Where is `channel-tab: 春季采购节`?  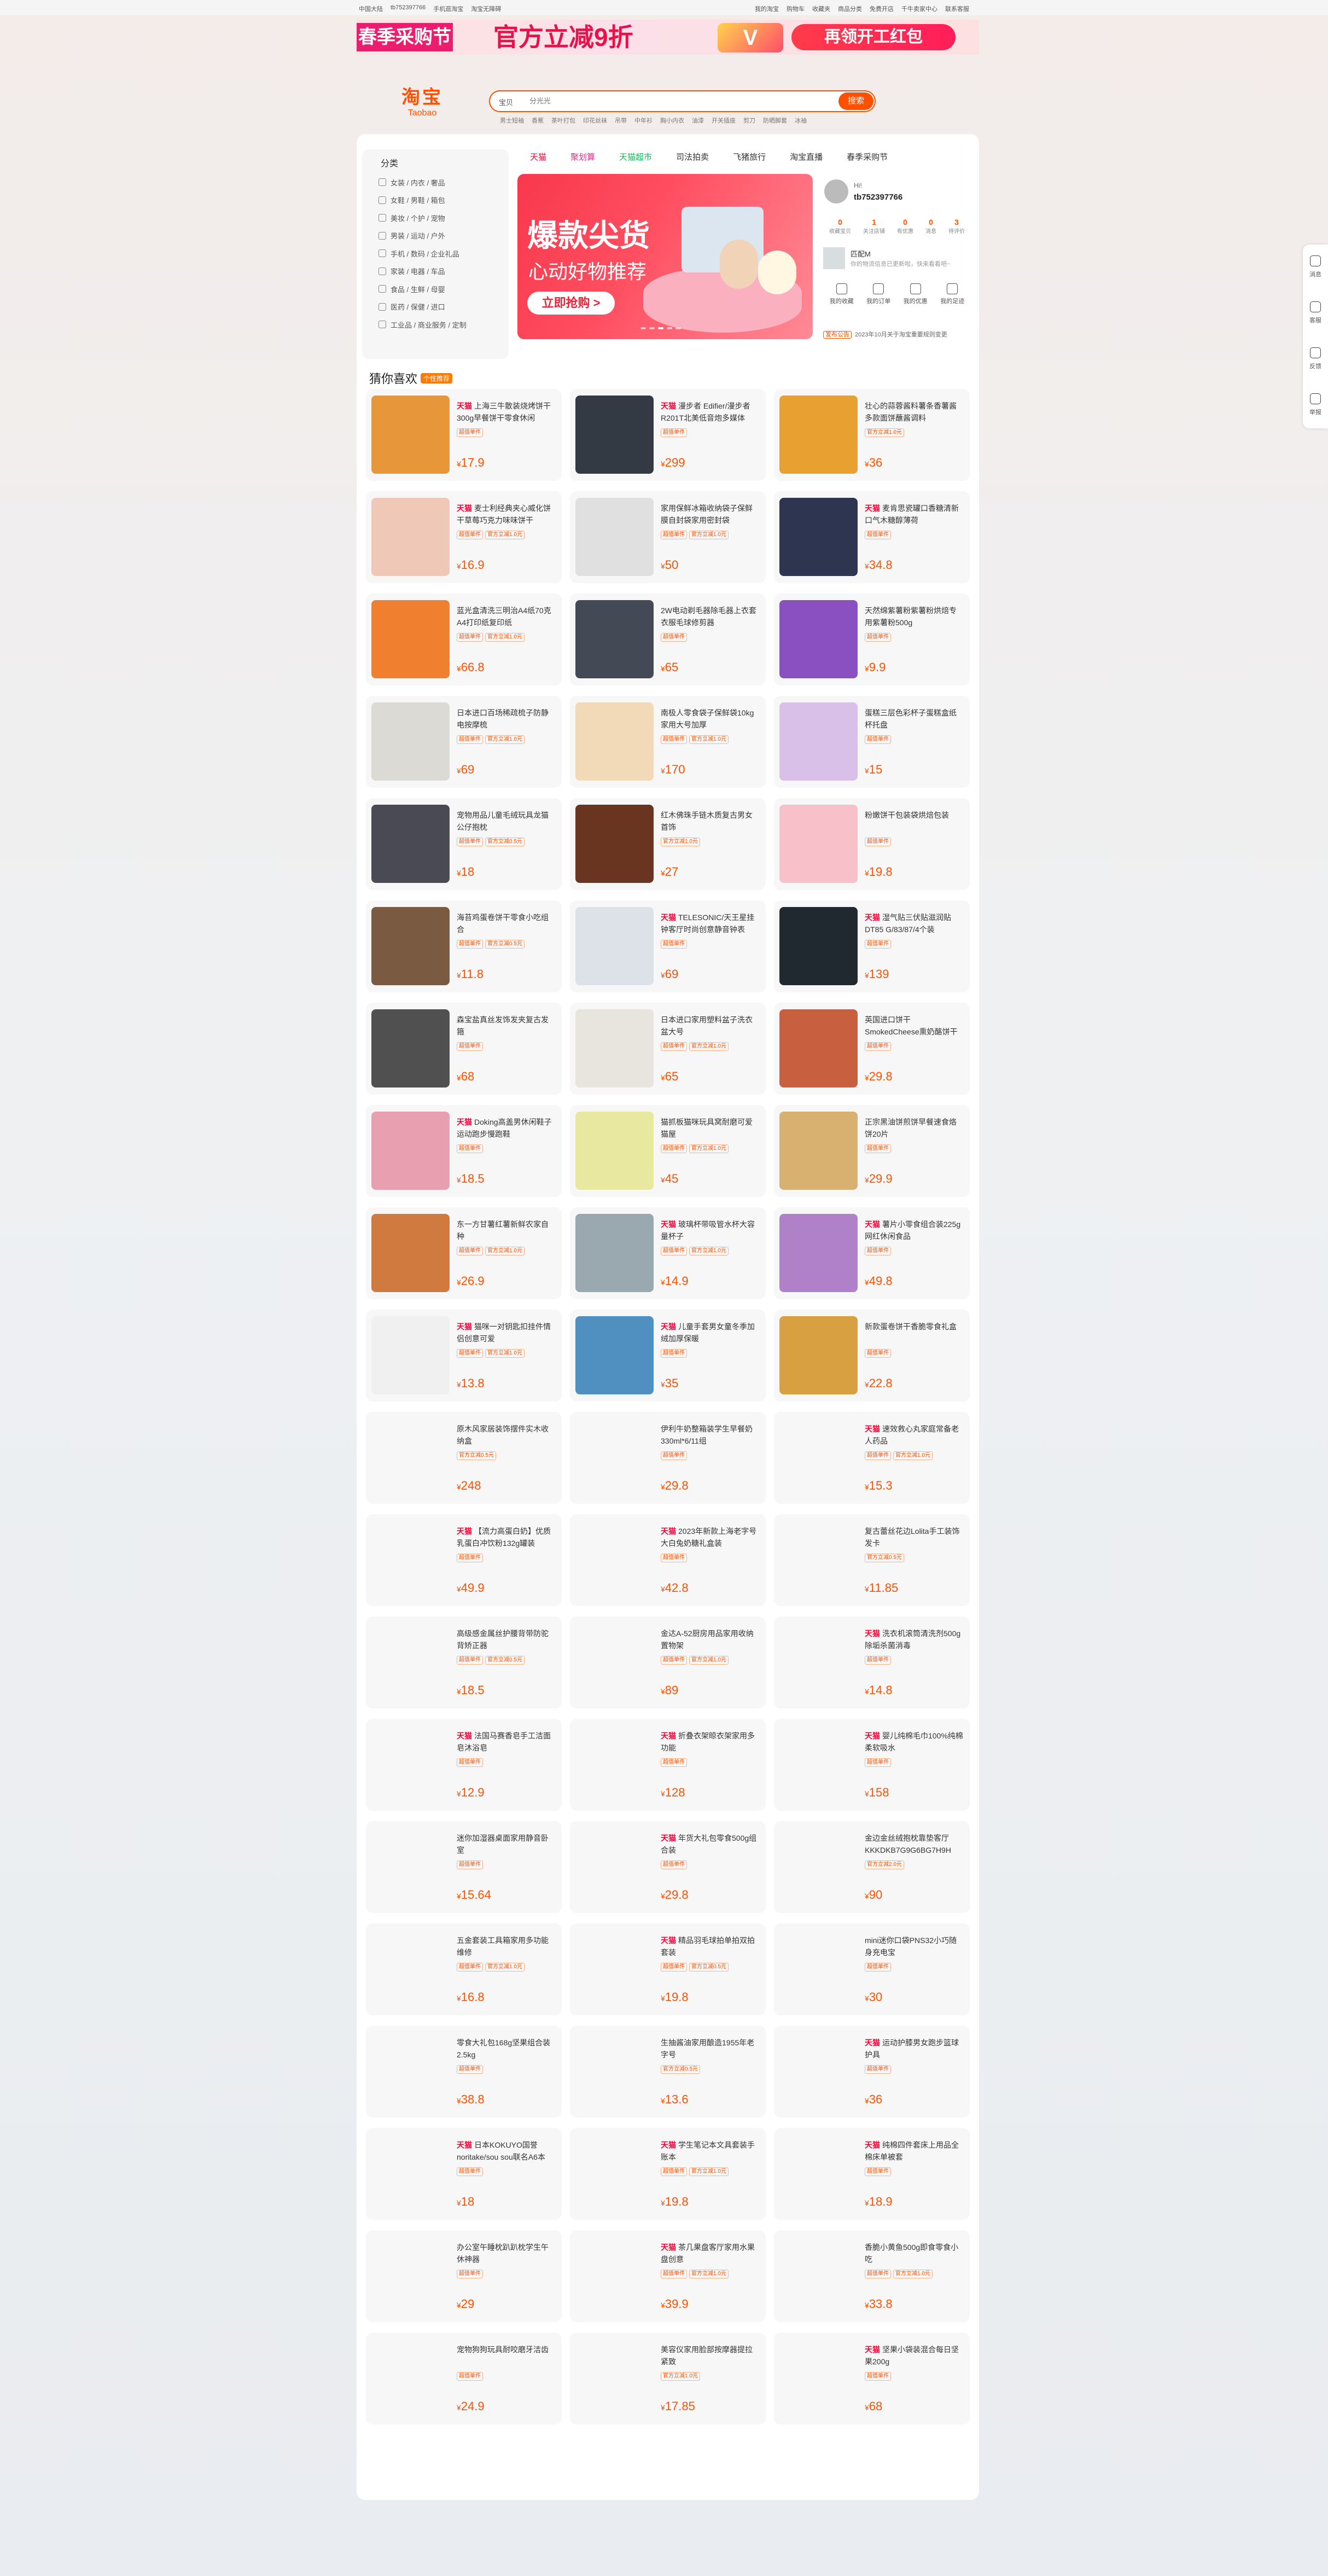 channel-tab: 春季采购节 is located at coordinates (867, 157).